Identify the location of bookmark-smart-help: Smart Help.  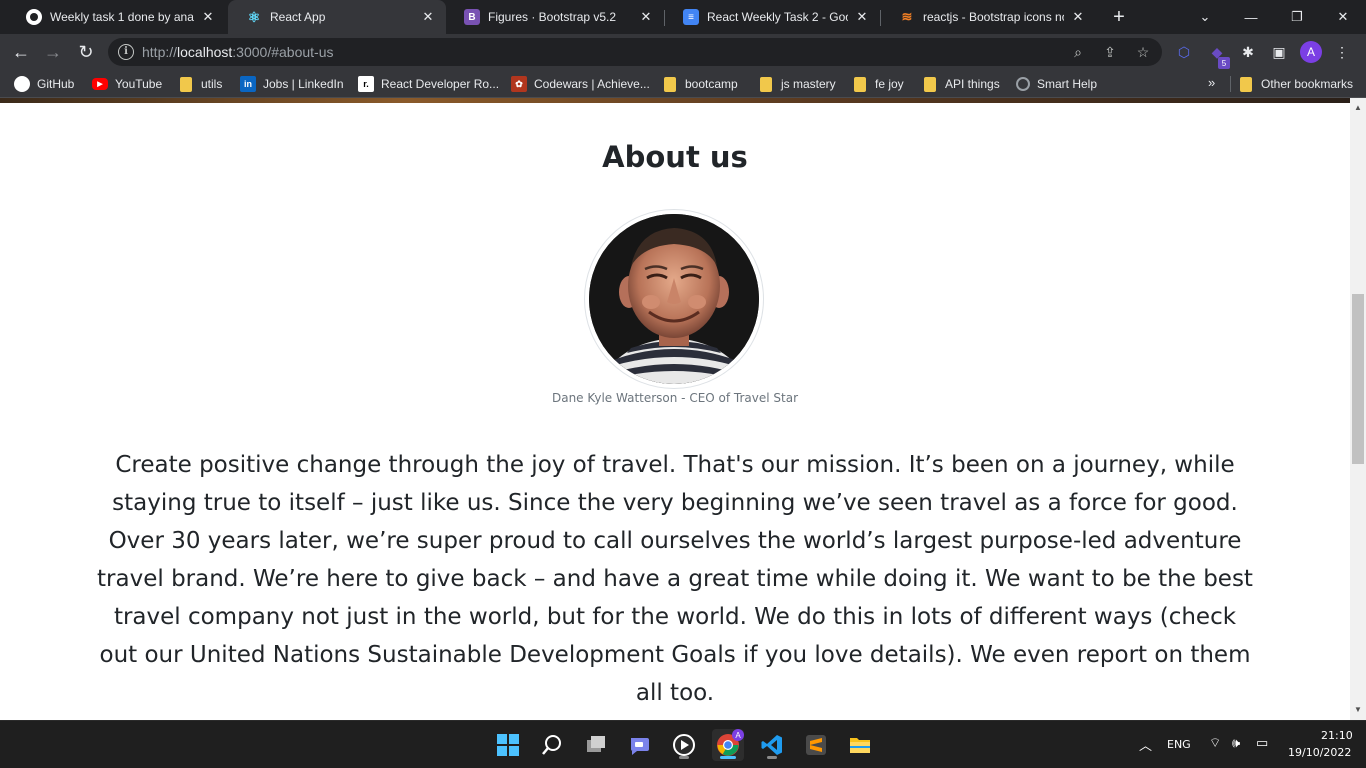
(1056, 84).